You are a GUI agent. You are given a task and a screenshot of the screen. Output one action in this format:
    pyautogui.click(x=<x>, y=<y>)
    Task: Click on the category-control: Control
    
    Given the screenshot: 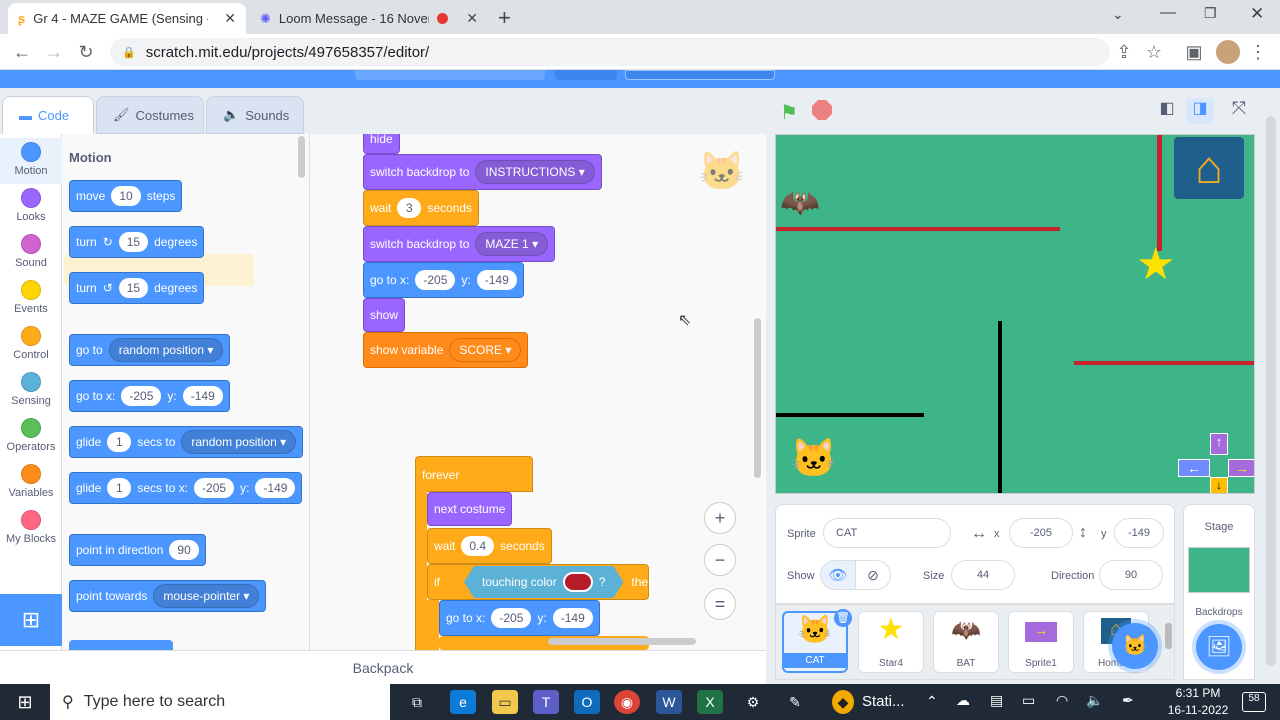 What is the action you would take?
    pyautogui.click(x=31, y=345)
    